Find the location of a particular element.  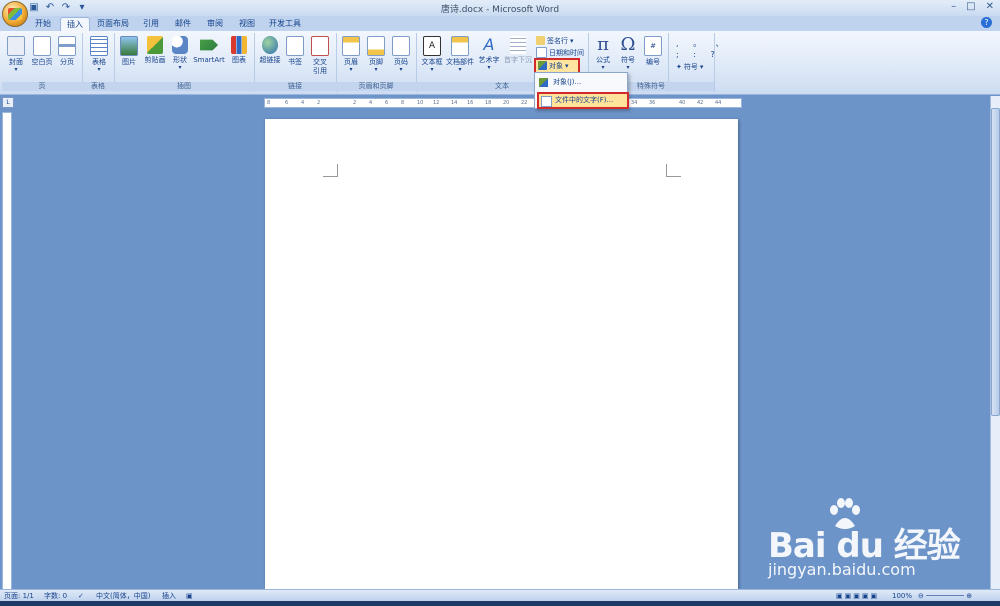

watermark-url: jingyan.baidu.com is located at coordinates (842, 569).